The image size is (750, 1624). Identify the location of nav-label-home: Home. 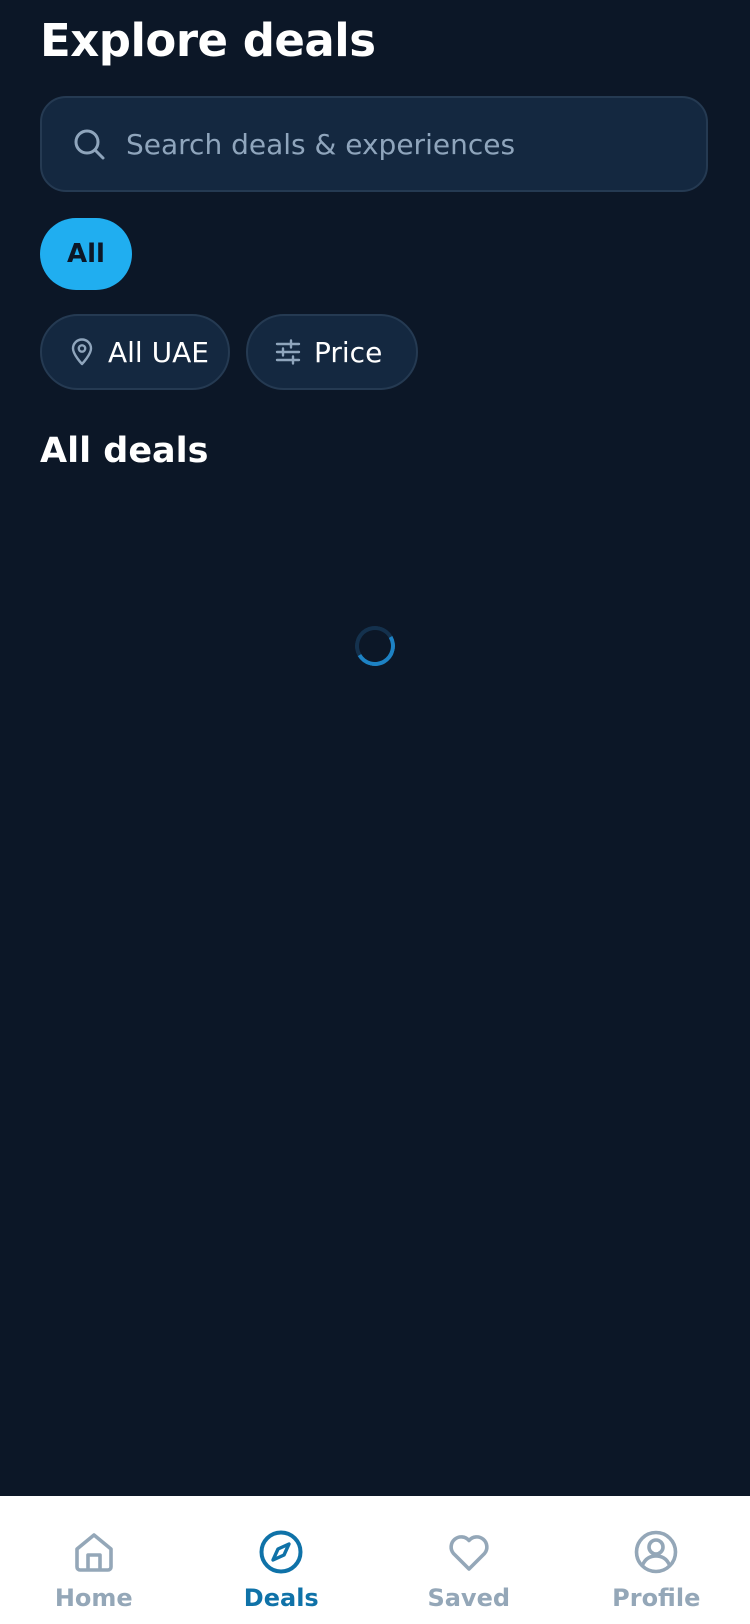
(93, 1598).